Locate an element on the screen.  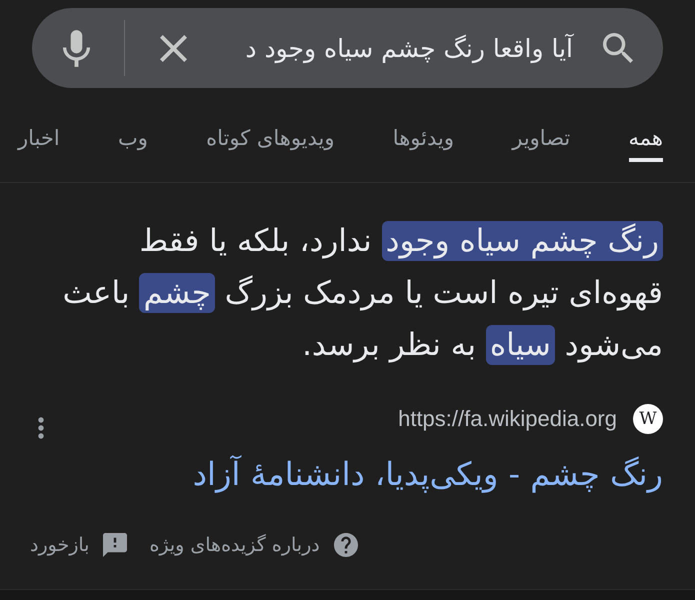
tab: ویدیوهای کوتاه is located at coordinates (270, 144).